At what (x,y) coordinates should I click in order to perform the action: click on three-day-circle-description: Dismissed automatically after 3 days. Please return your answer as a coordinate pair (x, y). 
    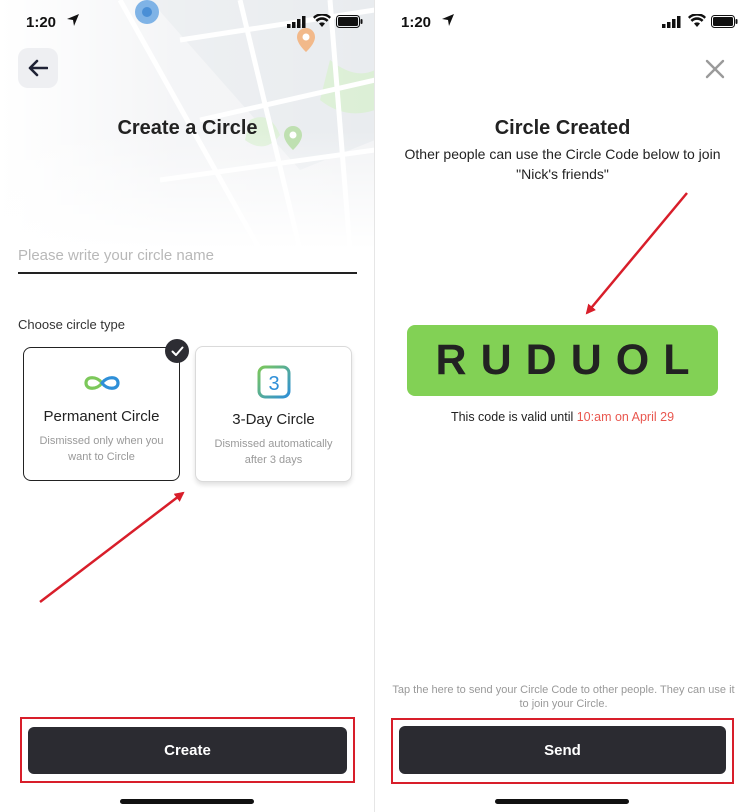
    Looking at the image, I should click on (273, 452).